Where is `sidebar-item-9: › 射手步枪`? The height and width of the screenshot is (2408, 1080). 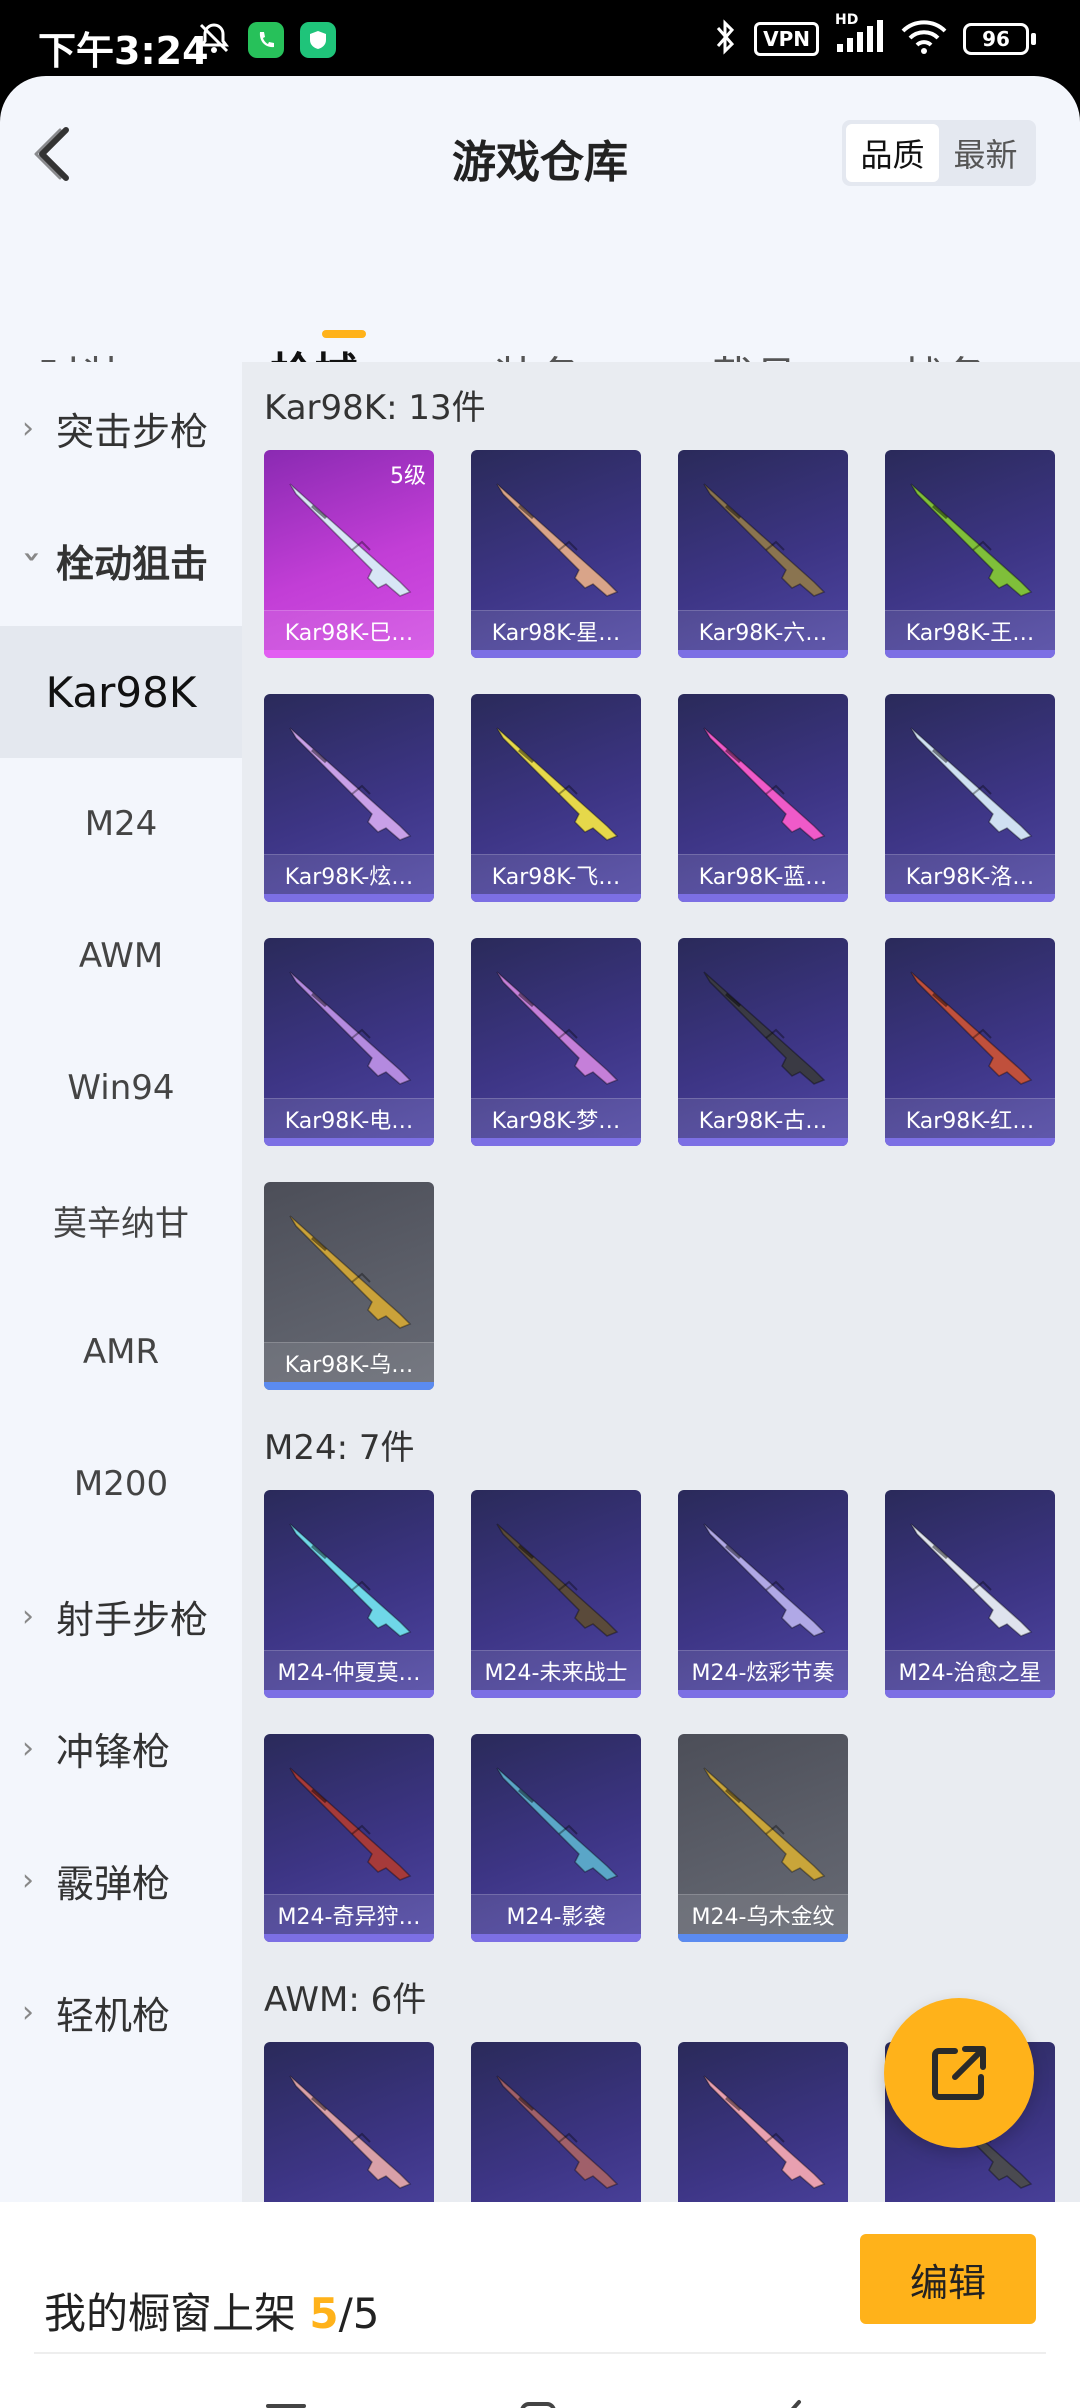 sidebar-item-9: › 射手步枪 is located at coordinates (121, 1616).